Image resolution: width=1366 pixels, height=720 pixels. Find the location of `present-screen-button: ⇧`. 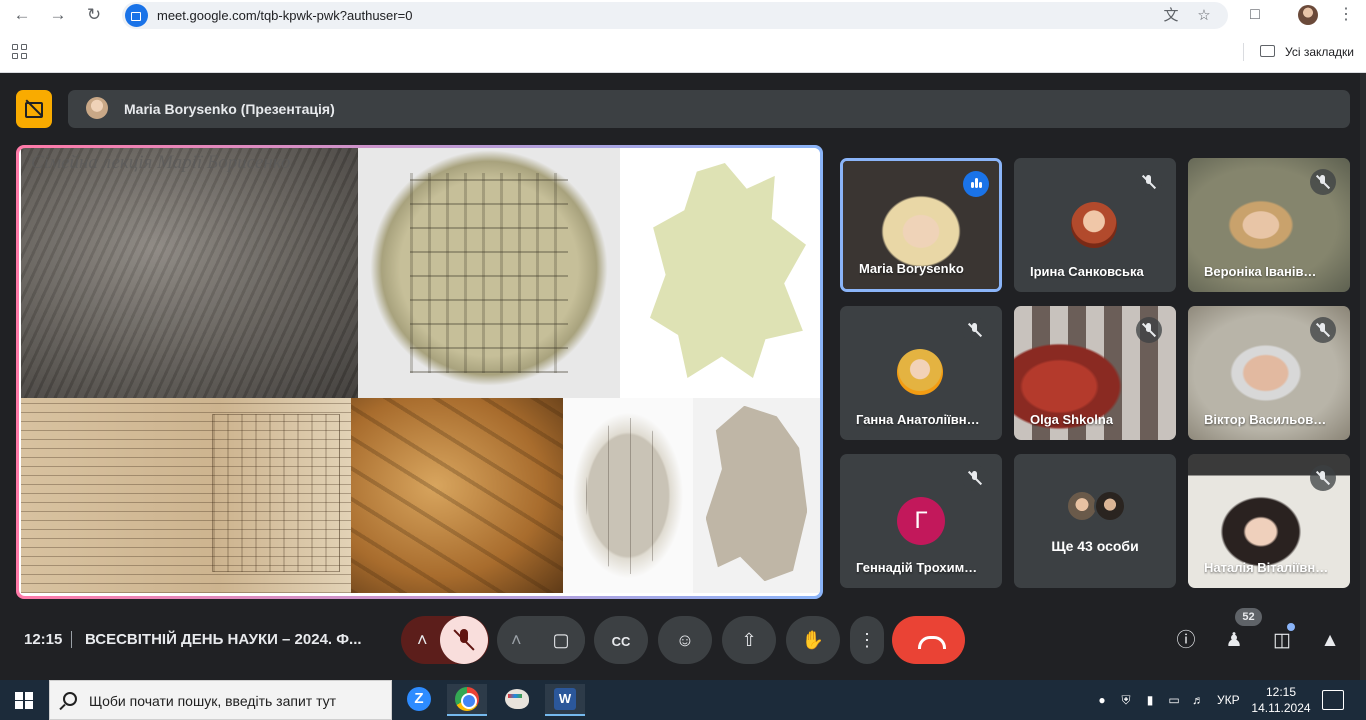

present-screen-button: ⇧ is located at coordinates (749, 640).